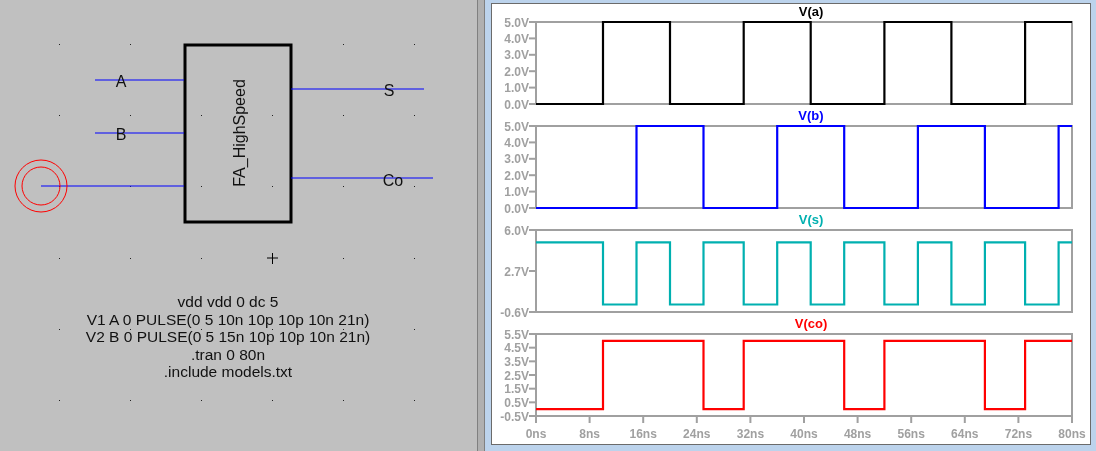 The image size is (1096, 451). Describe the element at coordinates (857, 434) in the screenshot. I see `axis-label: 48ns` at that location.